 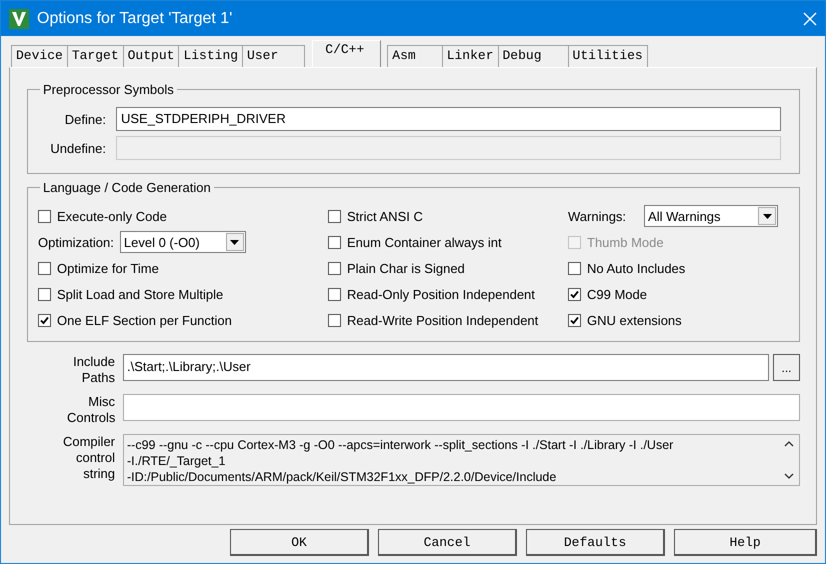 What do you see at coordinates (108, 89) in the screenshot?
I see `group-title: Preprocessor Symbols` at bounding box center [108, 89].